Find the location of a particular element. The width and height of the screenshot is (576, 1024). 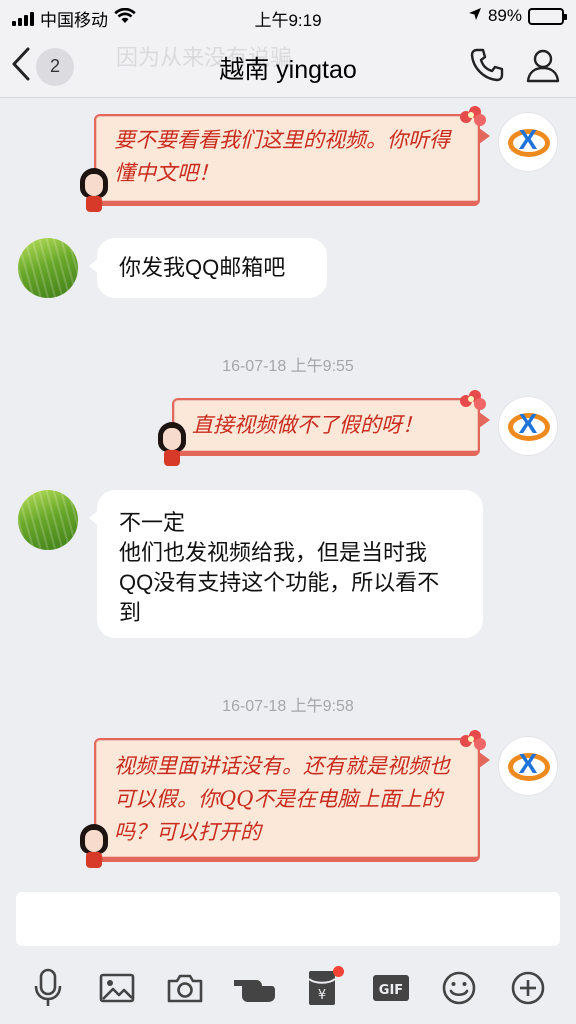

message-text: 你发我QQ邮箱吧 is located at coordinates (202, 267).